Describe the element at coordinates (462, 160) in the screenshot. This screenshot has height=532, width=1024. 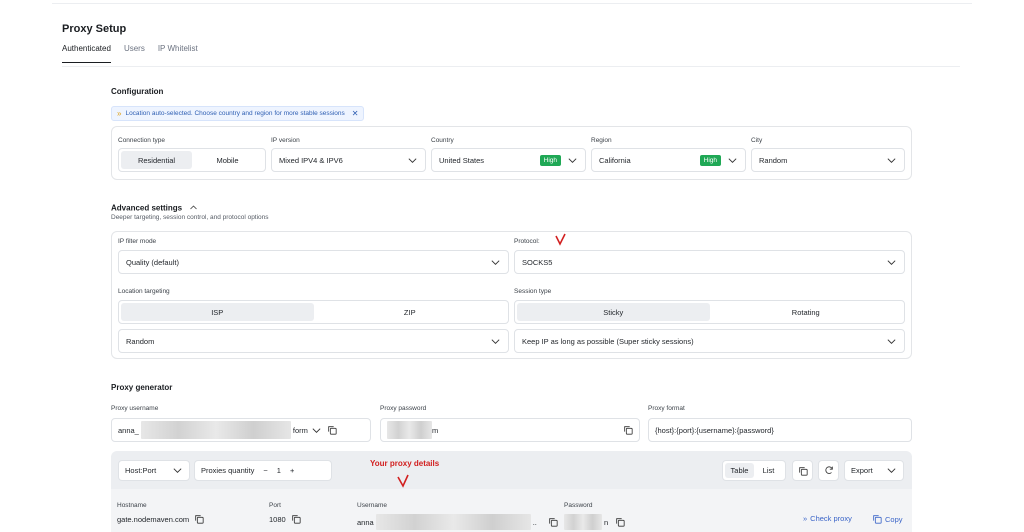
I see `country-value: United States` at that location.